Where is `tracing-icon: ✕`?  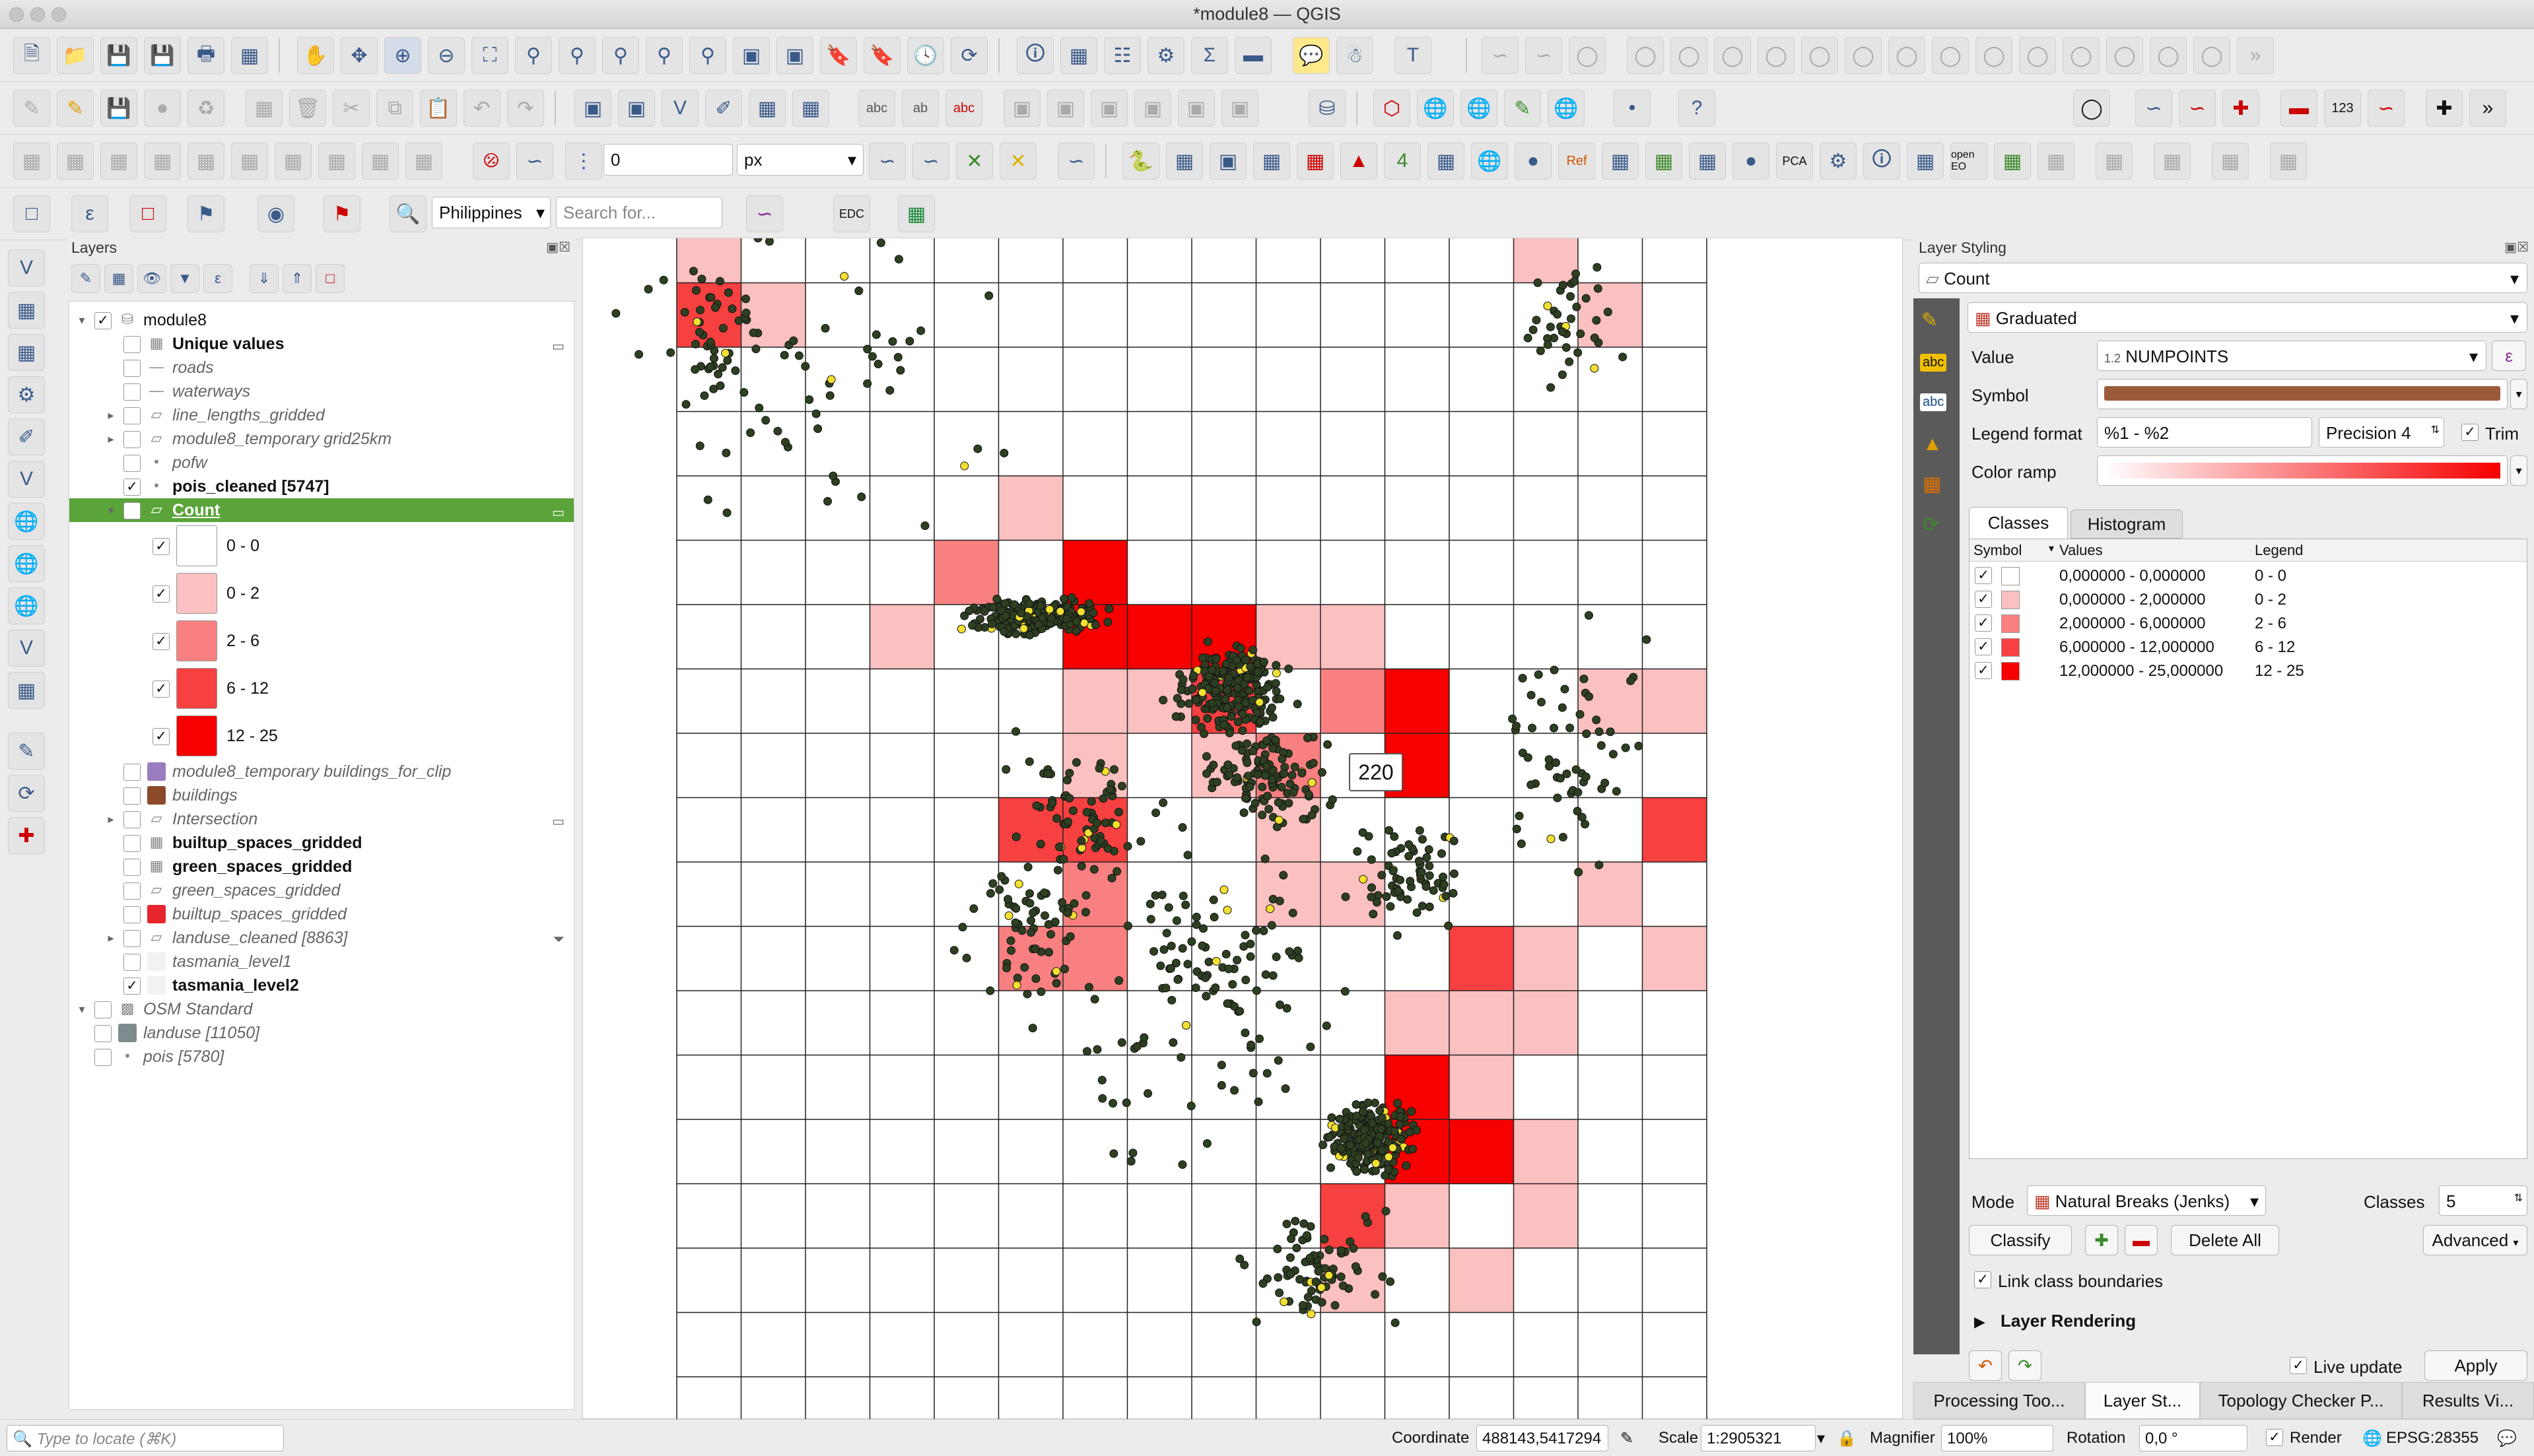
tracing-icon: ✕ is located at coordinates (1018, 161).